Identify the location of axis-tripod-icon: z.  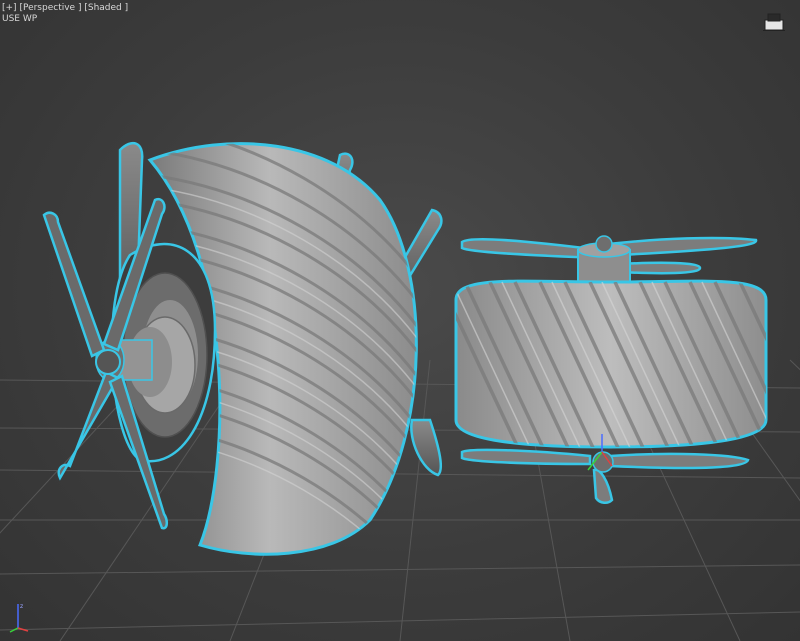
(19, 618).